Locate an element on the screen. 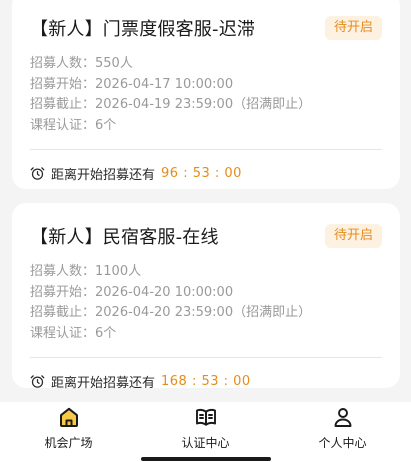 The height and width of the screenshot is (462, 411). recruit-start-value: 2026-04-17 10:00:00 is located at coordinates (164, 84).